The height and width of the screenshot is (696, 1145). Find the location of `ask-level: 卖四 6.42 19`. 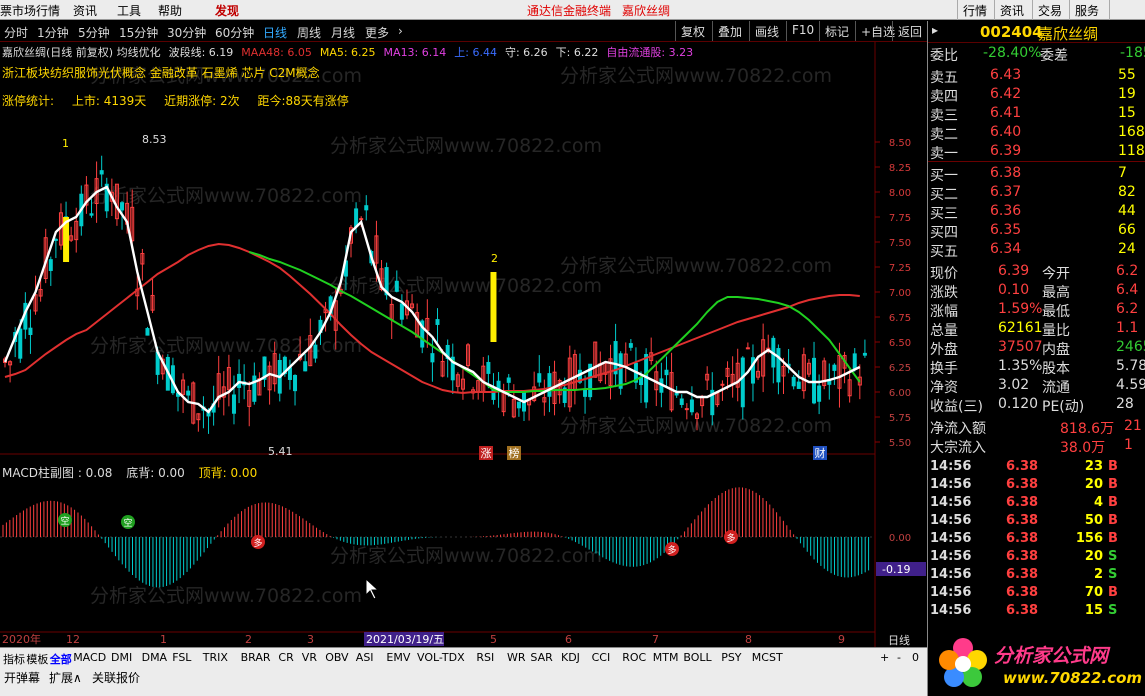

ask-level: 卖四 6.42 19 is located at coordinates (1036, 95).